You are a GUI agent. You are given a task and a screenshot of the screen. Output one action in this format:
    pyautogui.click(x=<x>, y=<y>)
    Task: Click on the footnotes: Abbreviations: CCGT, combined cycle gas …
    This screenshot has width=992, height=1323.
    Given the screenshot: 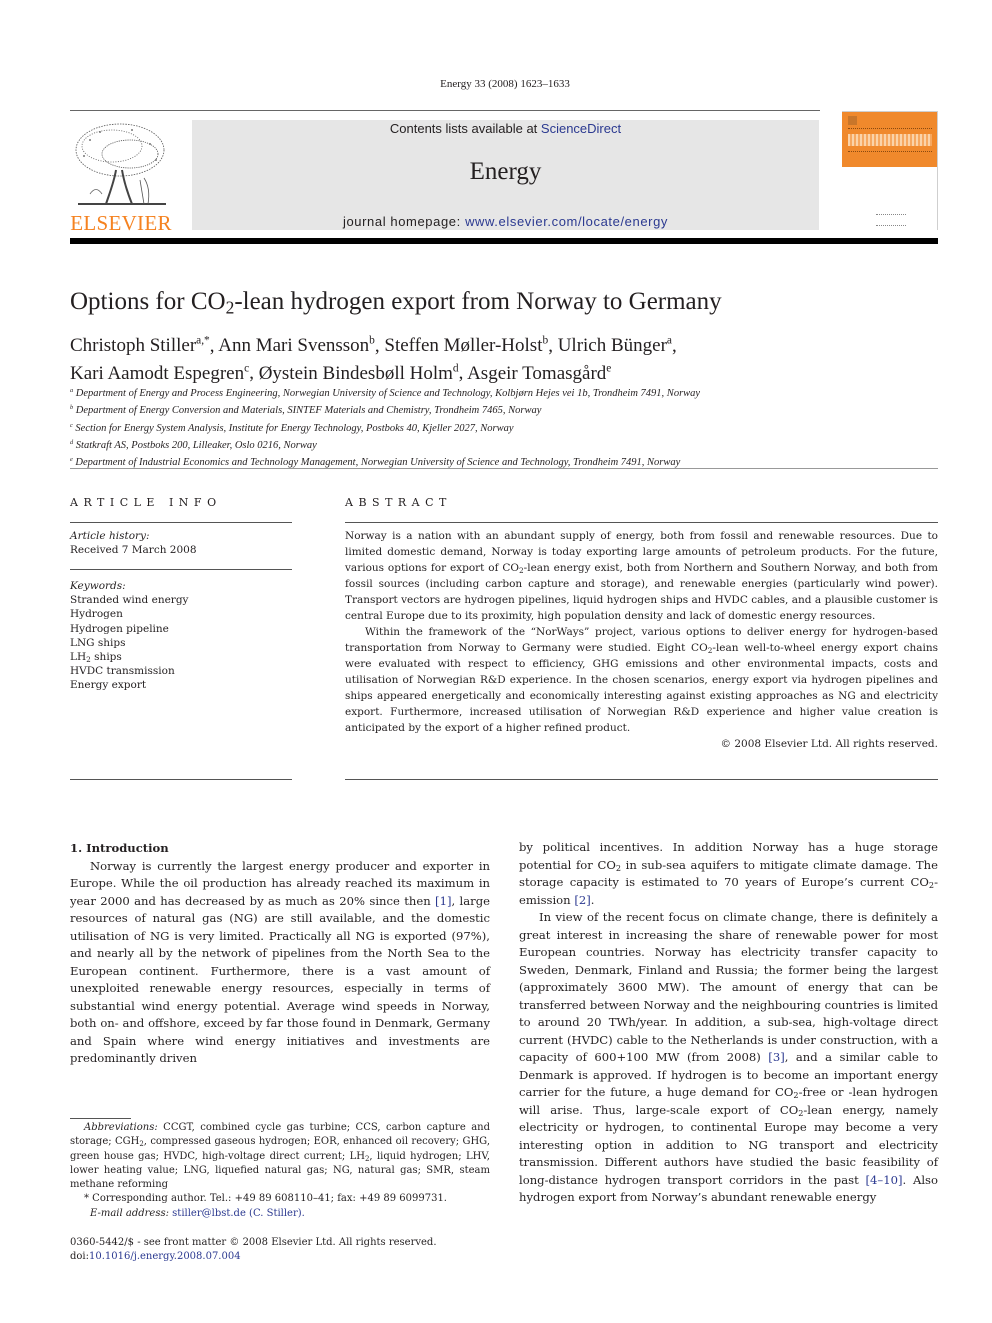 What is the action you would take?
    pyautogui.click(x=280, y=1171)
    